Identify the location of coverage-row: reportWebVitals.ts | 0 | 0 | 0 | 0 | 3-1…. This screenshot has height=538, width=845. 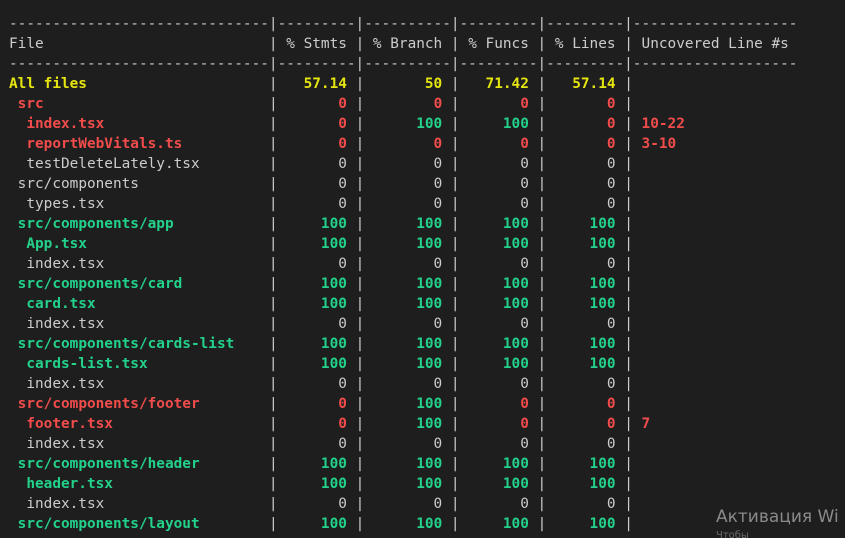
(403, 144).